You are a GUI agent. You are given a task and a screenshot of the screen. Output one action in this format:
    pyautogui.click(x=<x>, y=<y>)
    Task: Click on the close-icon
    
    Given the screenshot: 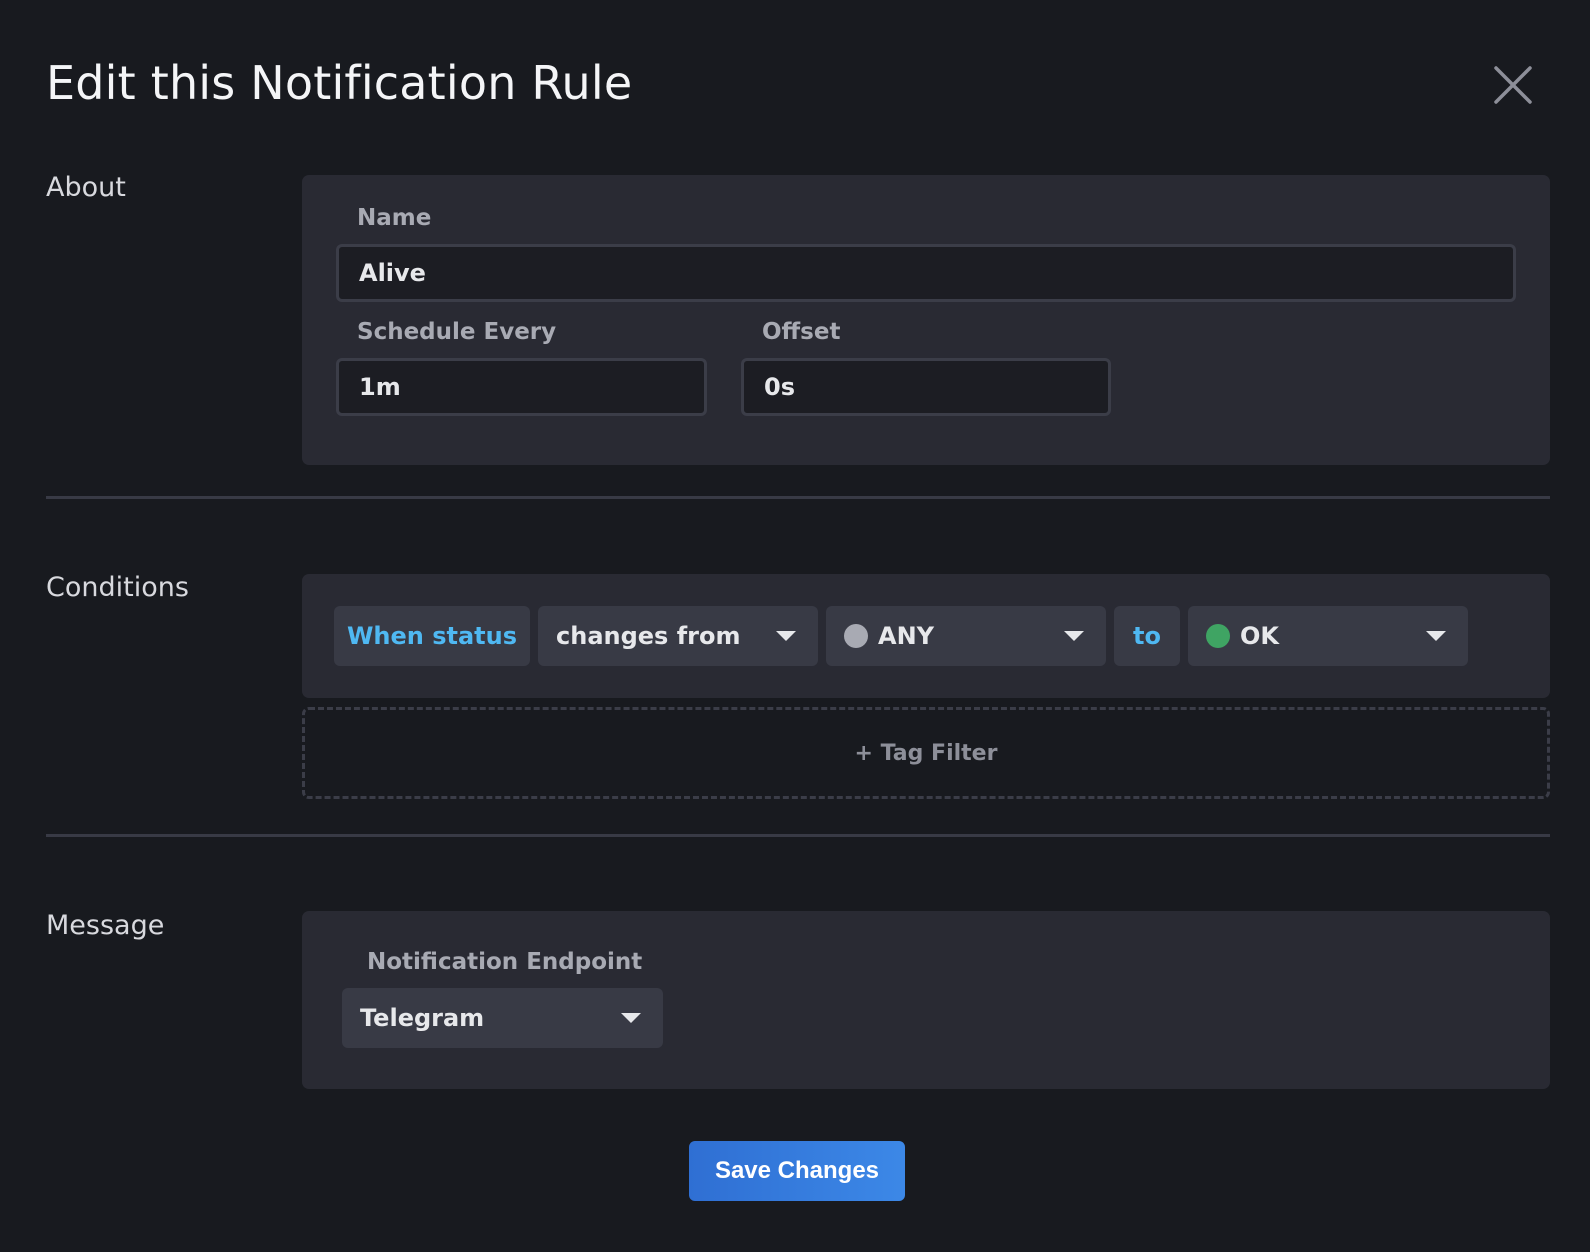 What is the action you would take?
    pyautogui.click(x=1513, y=85)
    